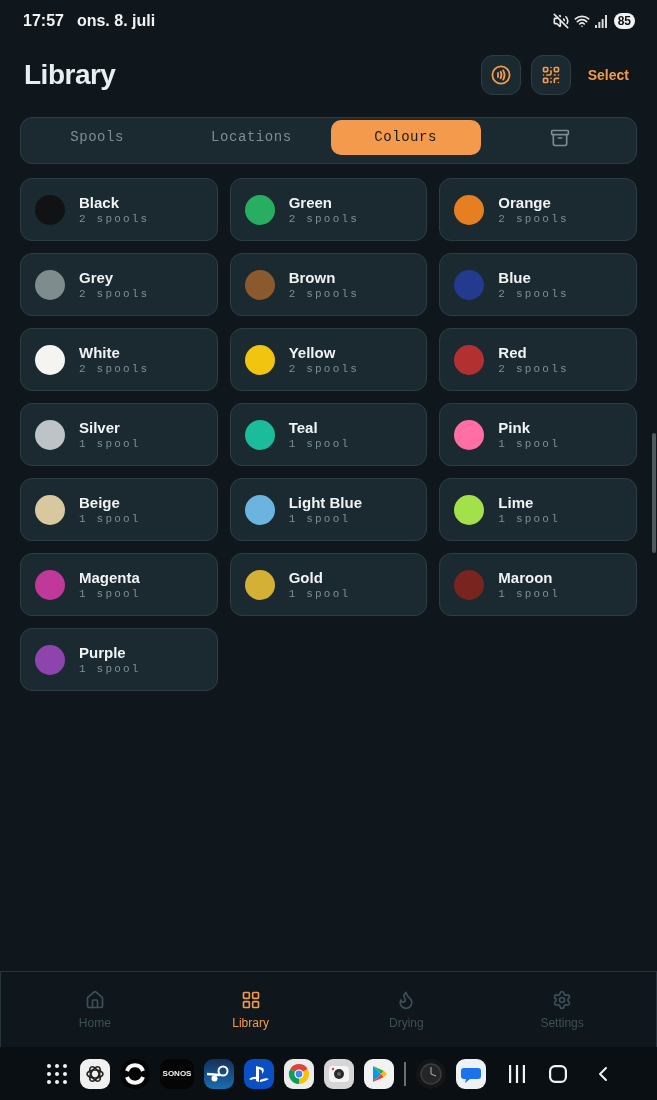  I want to click on muted-speaker-icon, so click(560, 21).